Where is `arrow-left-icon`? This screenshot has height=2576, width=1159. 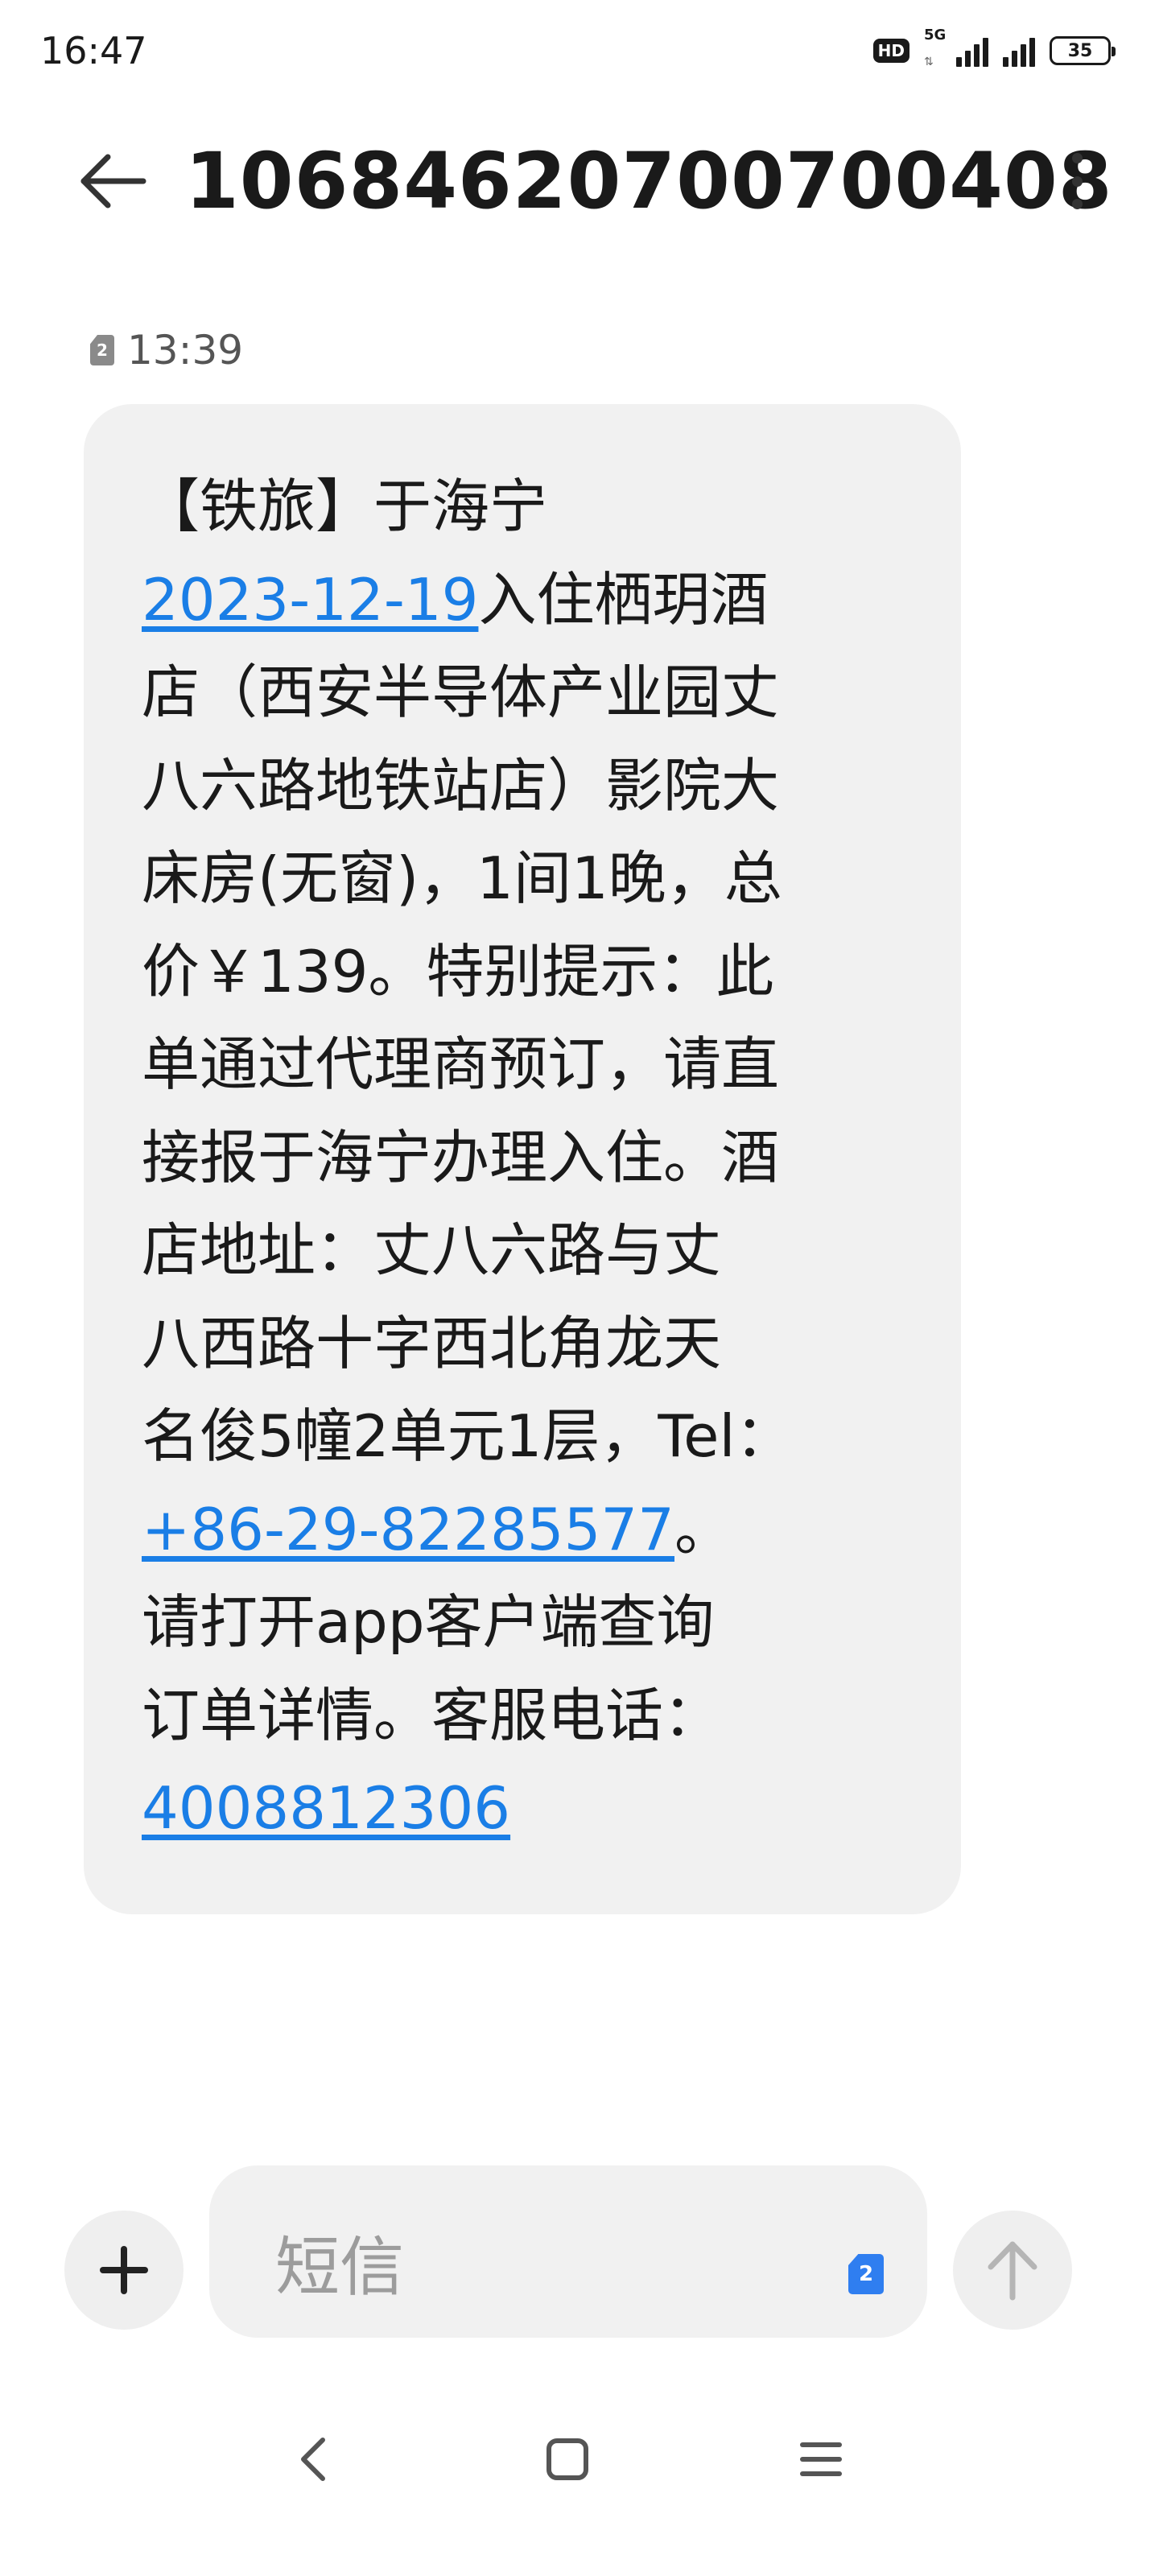
arrow-left-icon is located at coordinates (113, 181).